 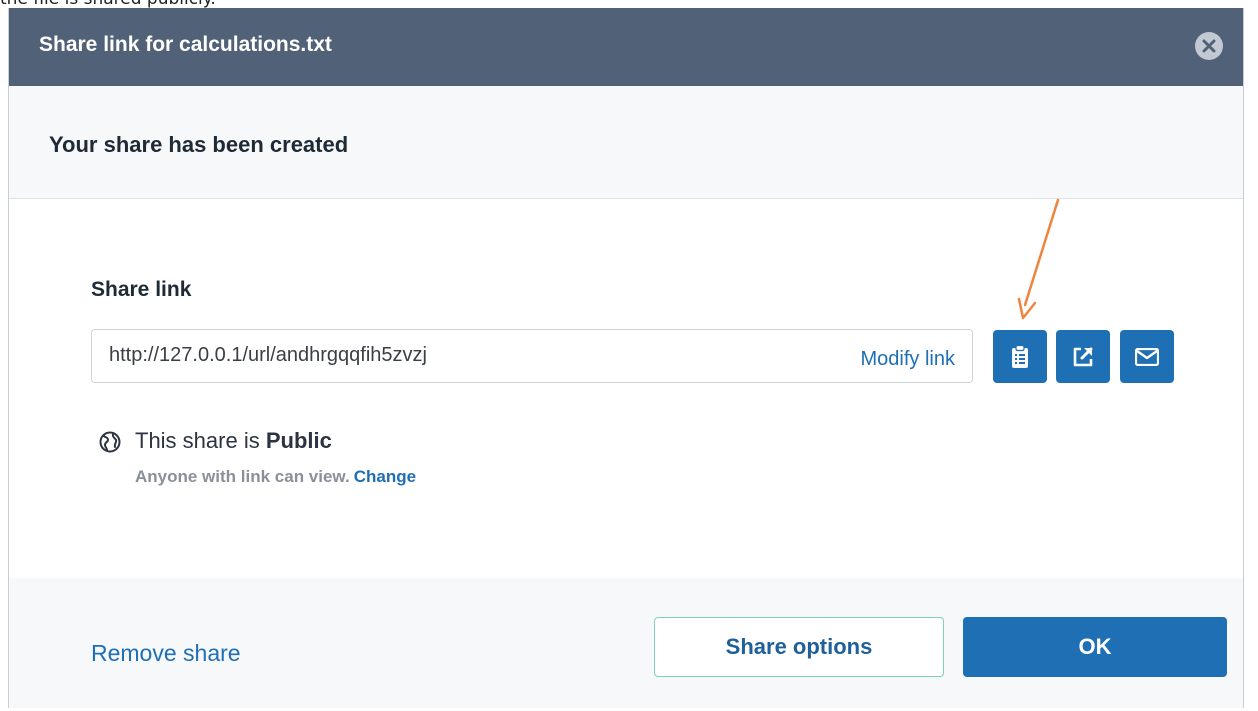 I want to click on external-link-icon, so click(x=1083, y=356).